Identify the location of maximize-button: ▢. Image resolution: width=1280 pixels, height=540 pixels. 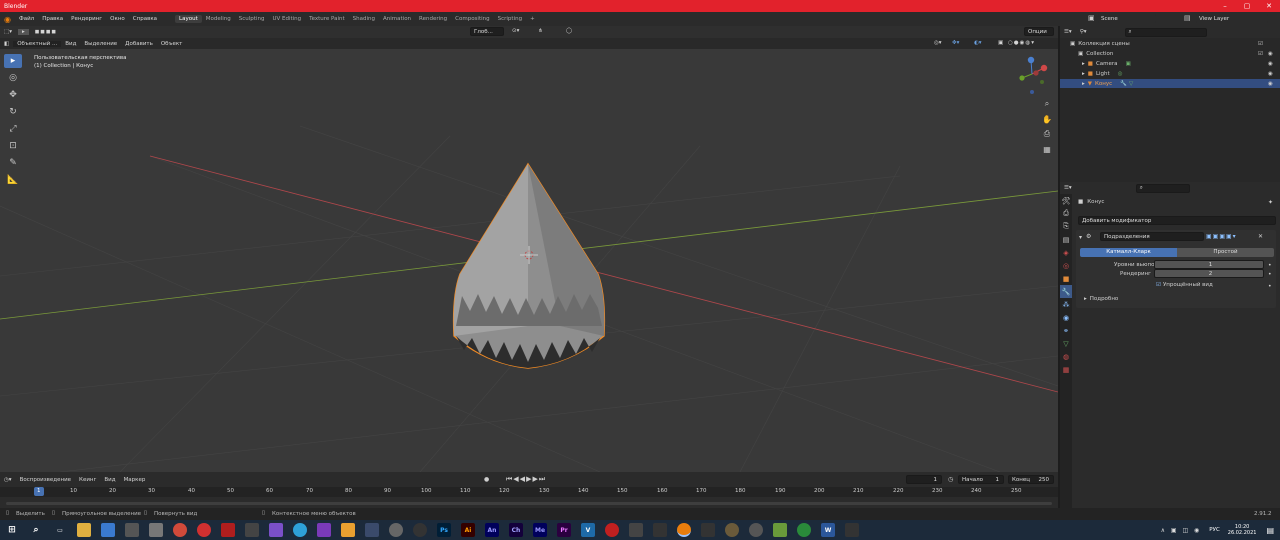
(1247, 6).